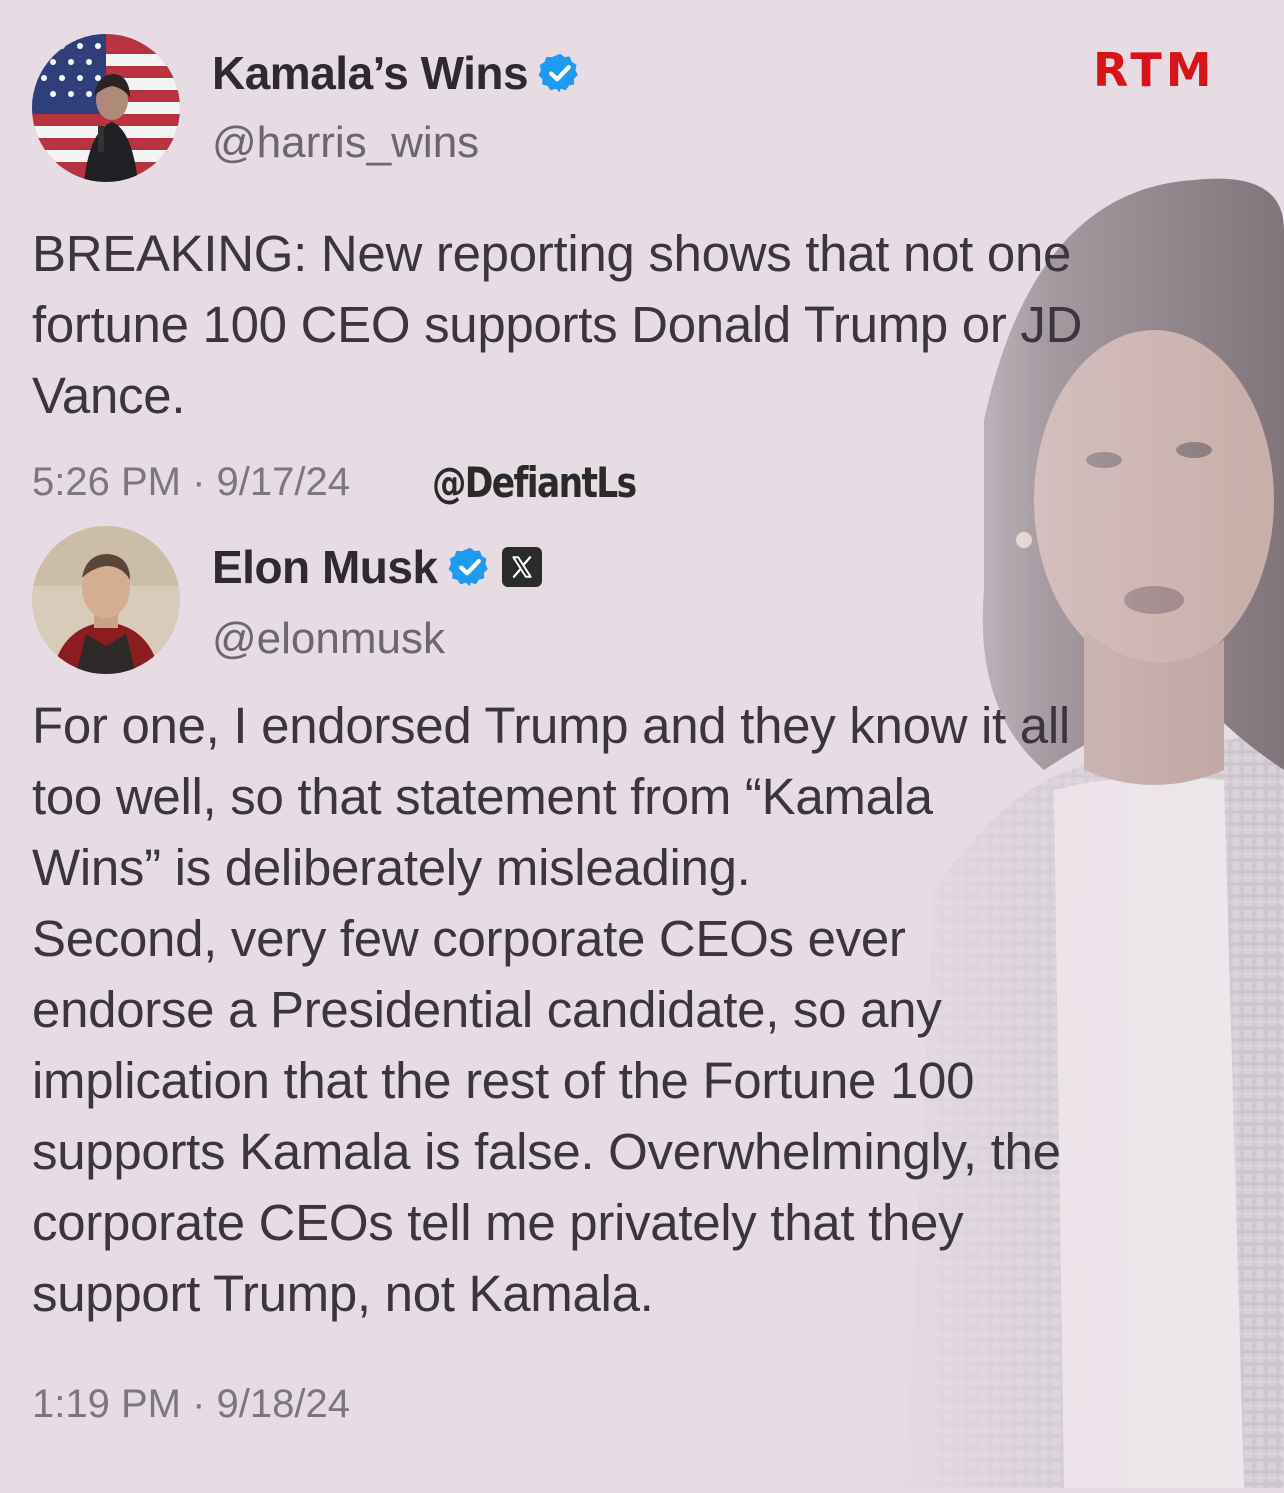  What do you see at coordinates (191, 1404) in the screenshot?
I see `tweet-timestamp: 1:19 PM · 9/18/24` at bounding box center [191, 1404].